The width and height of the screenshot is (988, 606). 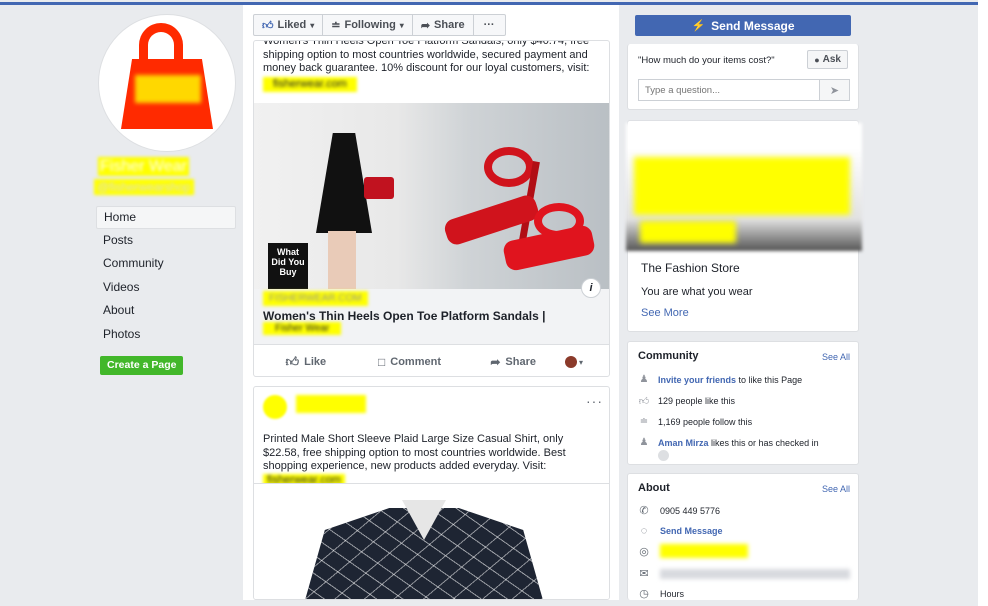 I want to click on page-action-bar: 👍︎ Liked ▾ ≐ Following ▾ ➦ Share ···, so click(x=379, y=25).